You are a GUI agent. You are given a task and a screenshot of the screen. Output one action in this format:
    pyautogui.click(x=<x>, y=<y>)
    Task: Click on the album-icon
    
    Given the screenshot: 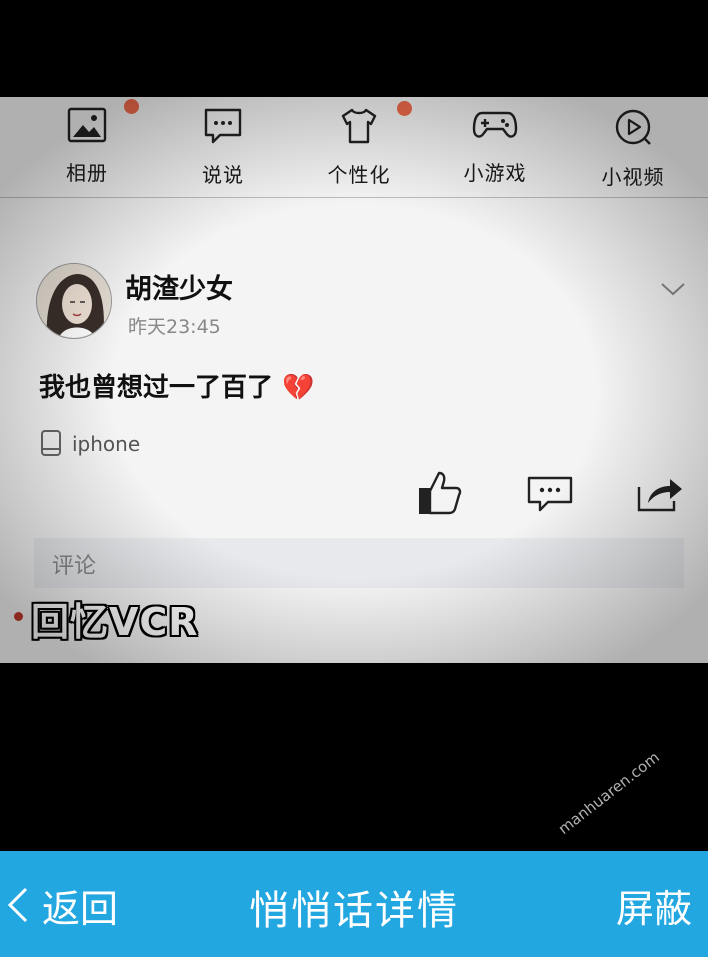 What is the action you would take?
    pyautogui.click(x=87, y=125)
    